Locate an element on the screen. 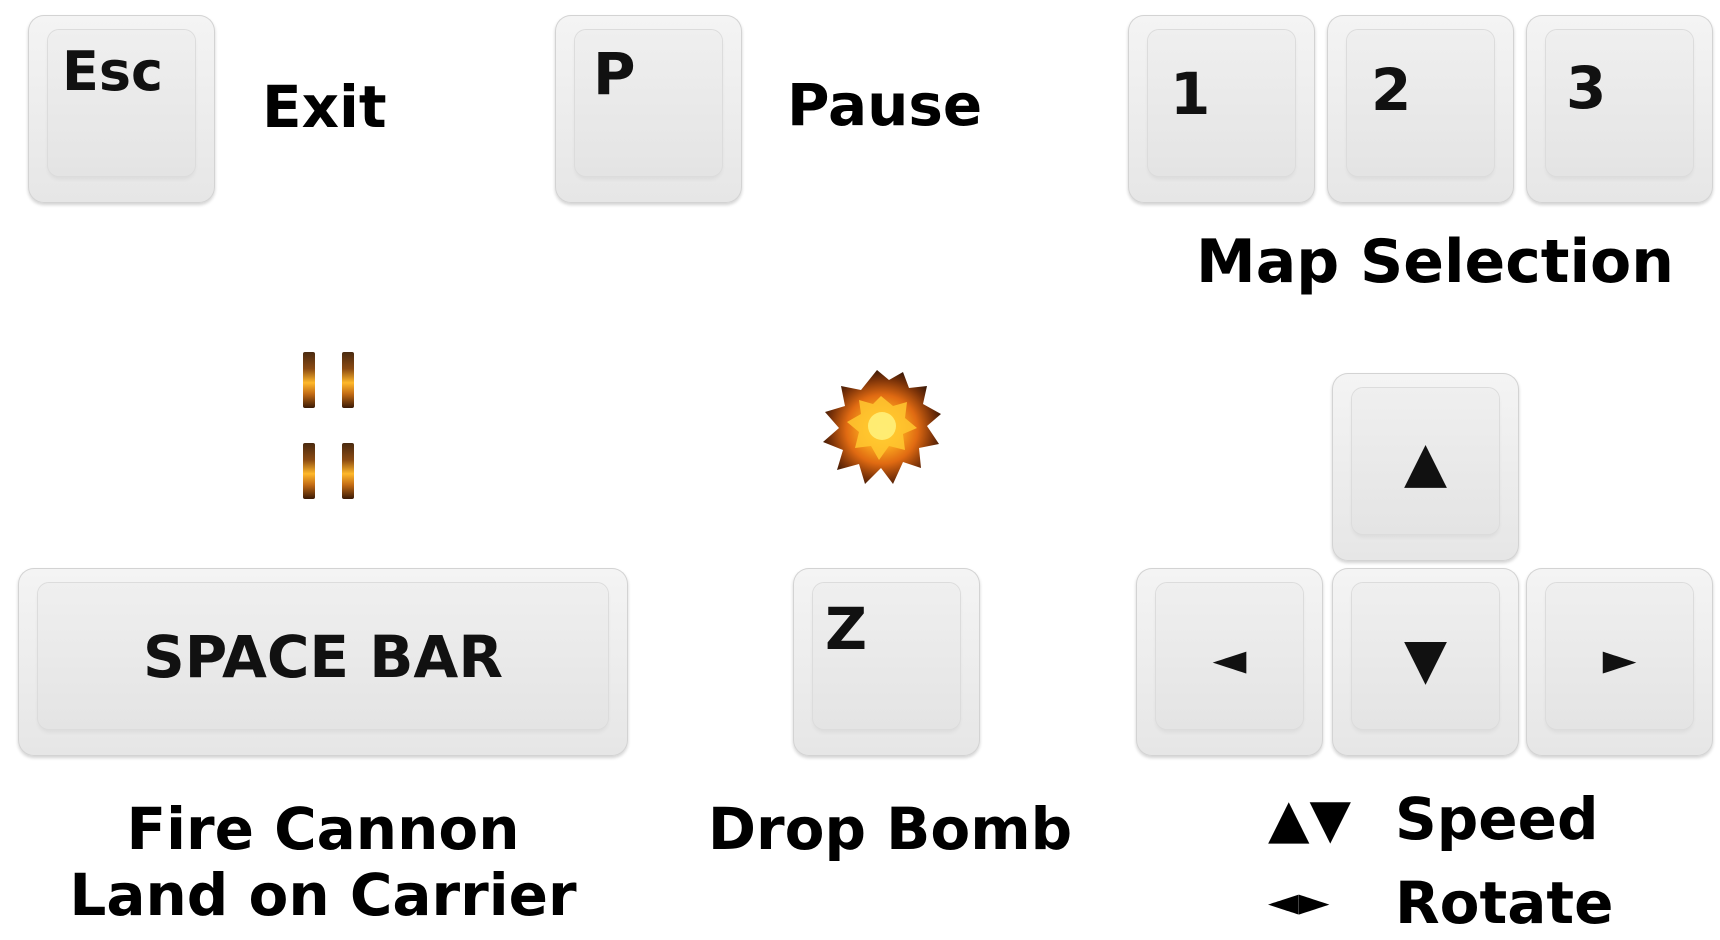 Image resolution: width=1720 pixels, height=940 pixels. space-bar-key: SPACE BAR is located at coordinates (323, 662).